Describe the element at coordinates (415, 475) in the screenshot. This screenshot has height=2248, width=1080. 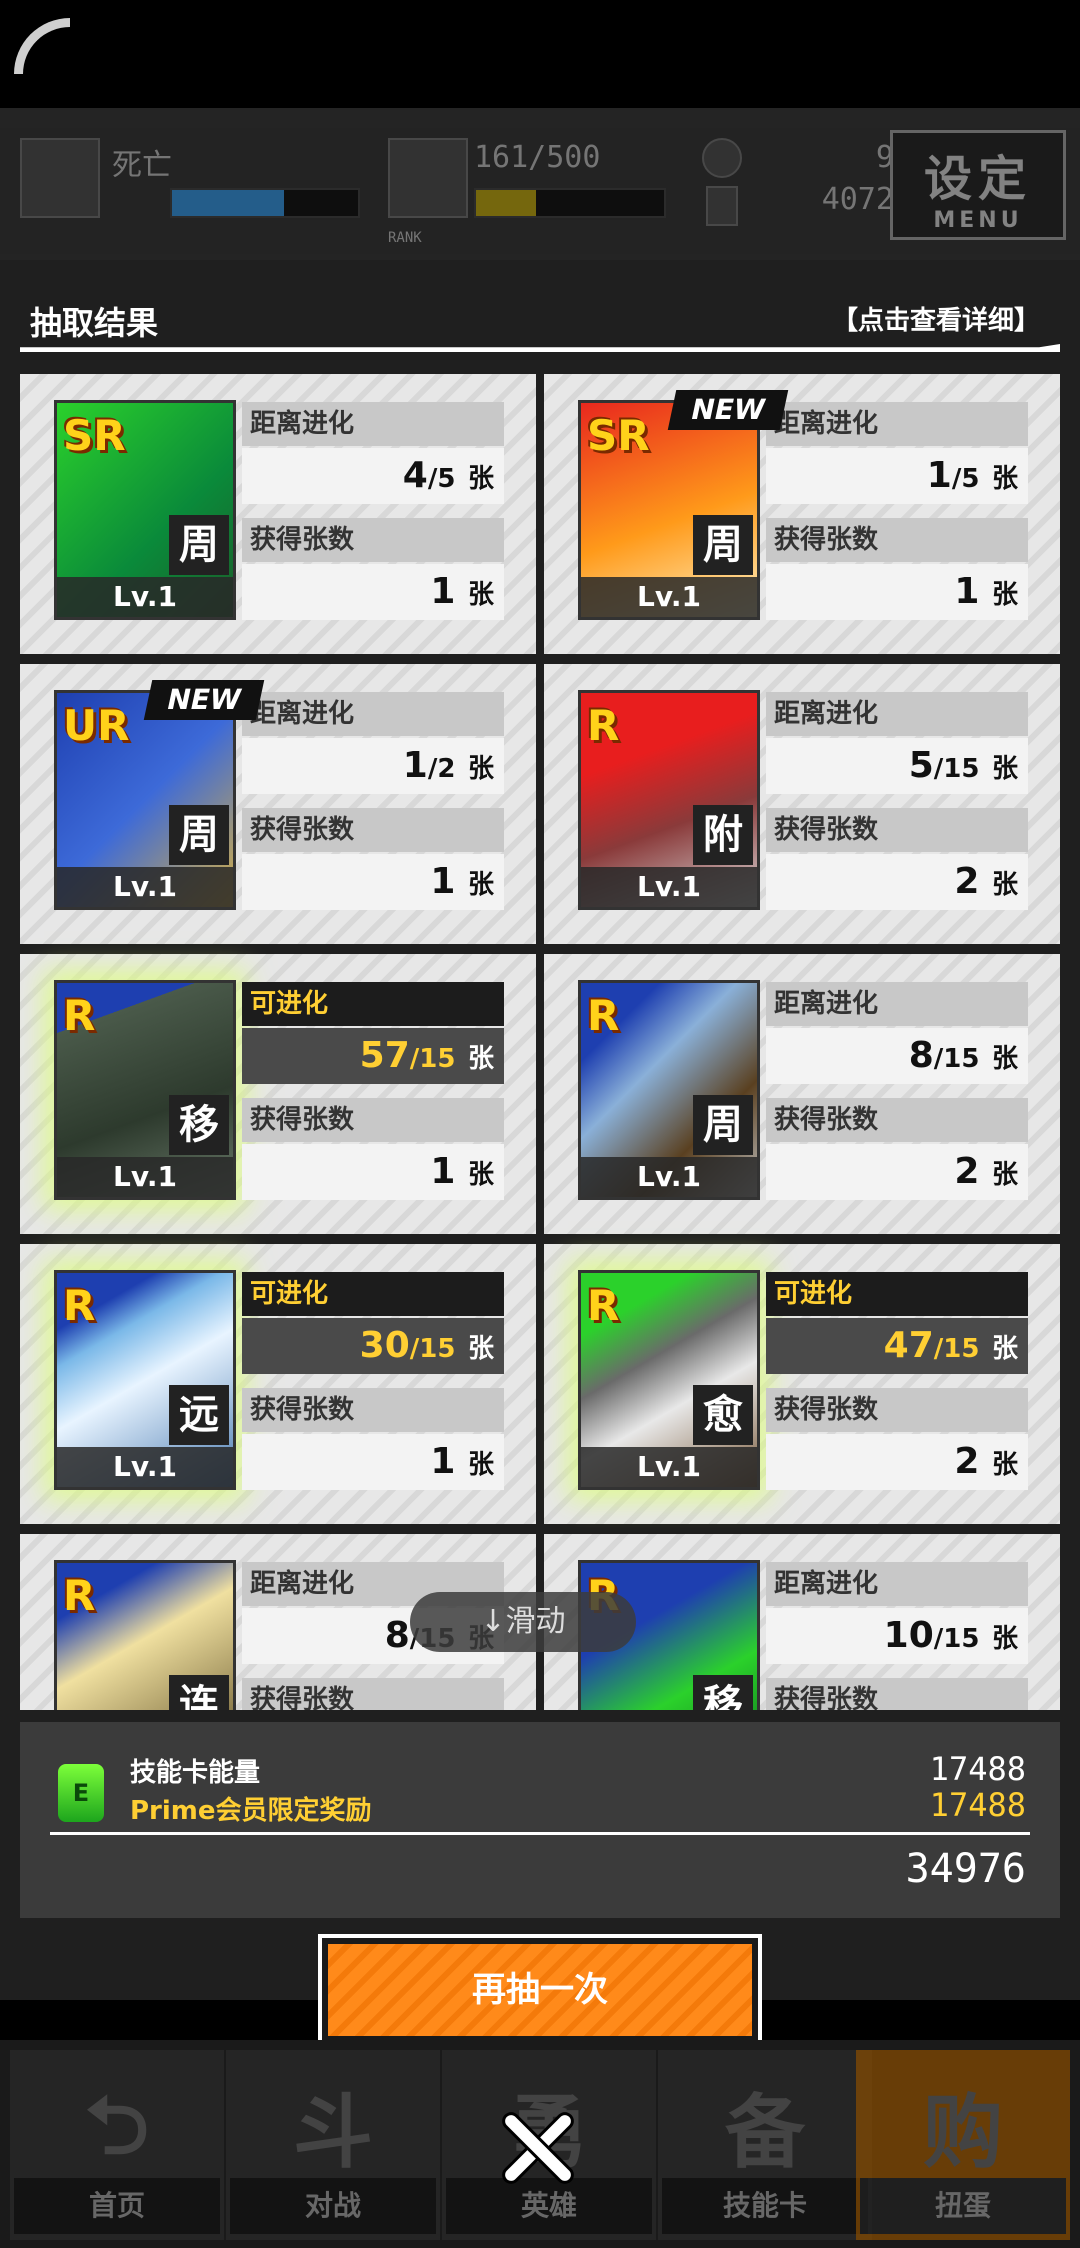
I see `progress-current: 4` at that location.